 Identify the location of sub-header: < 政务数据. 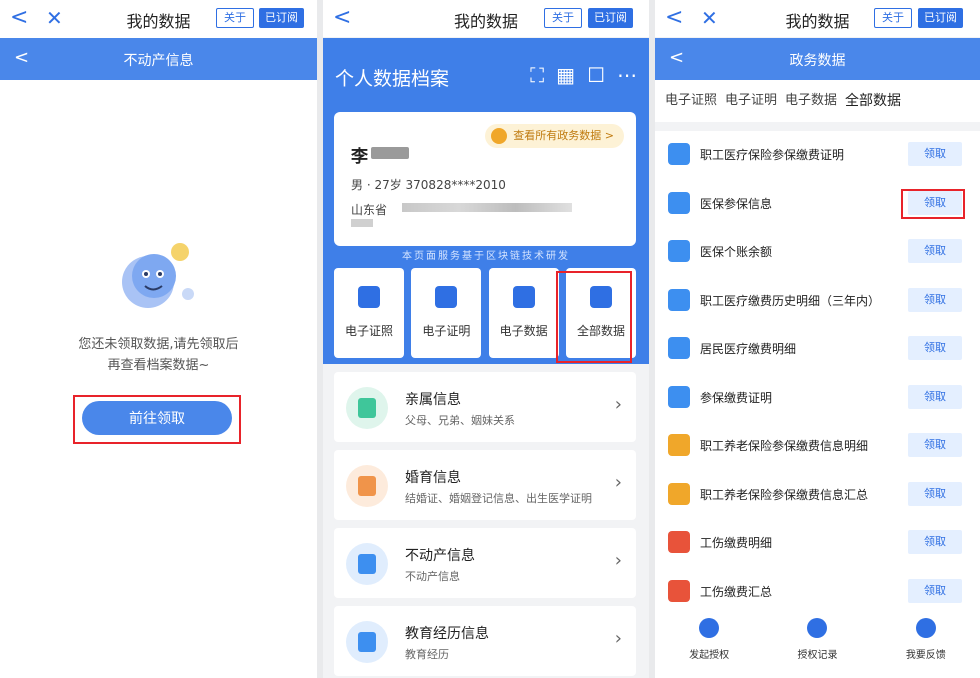
(817, 59).